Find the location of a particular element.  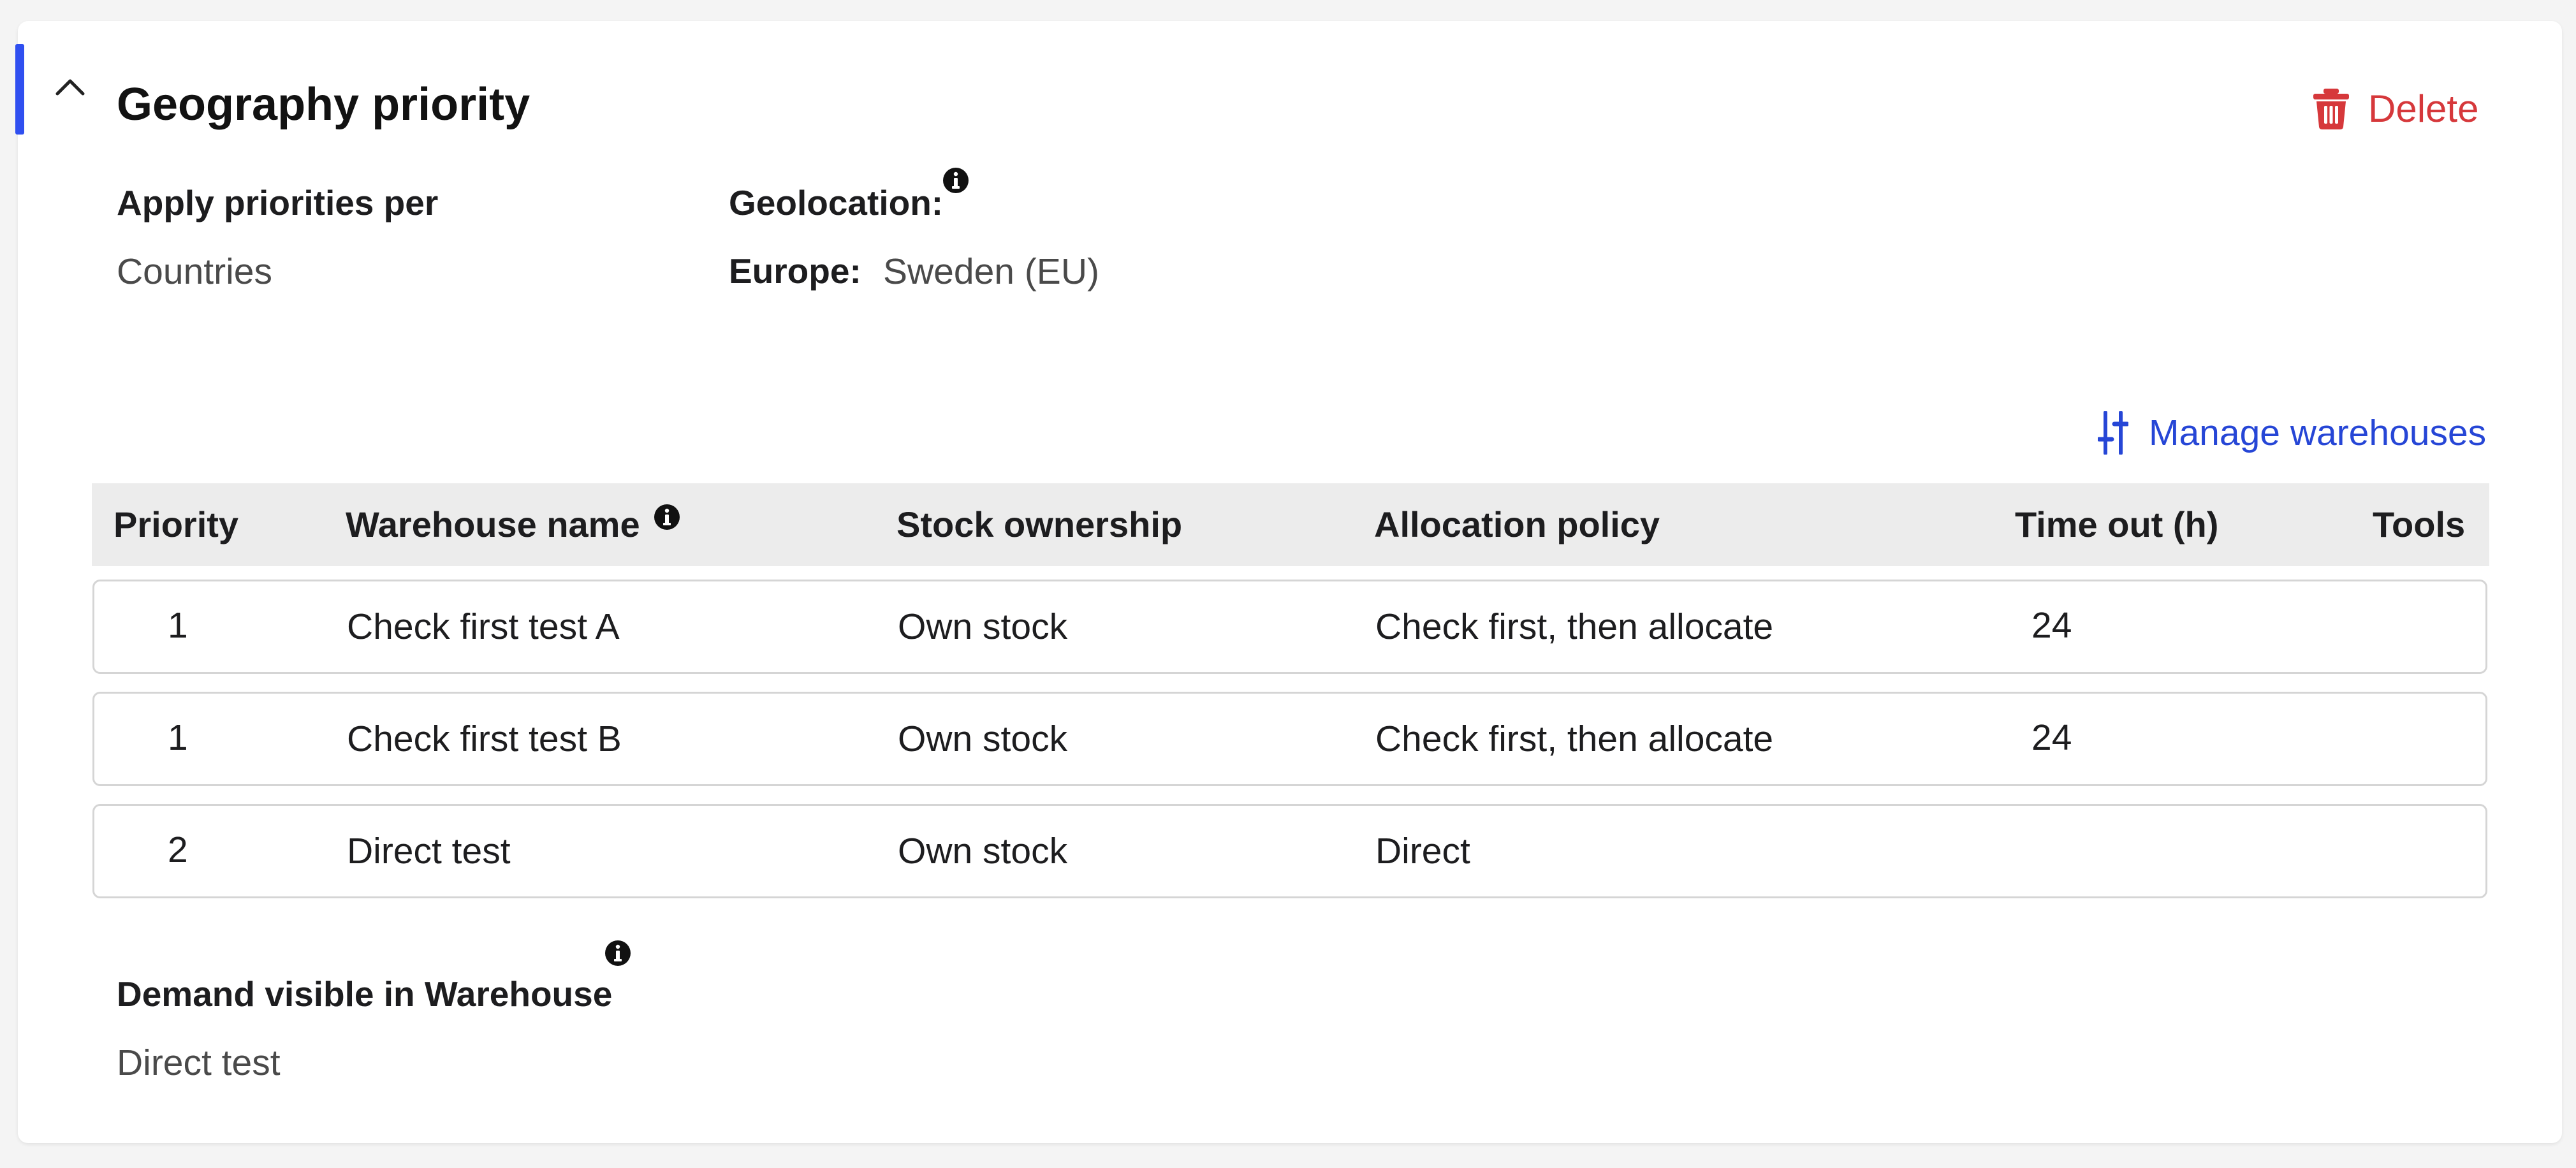

cell-warehouse-name: Direct test is located at coordinates (429, 852).